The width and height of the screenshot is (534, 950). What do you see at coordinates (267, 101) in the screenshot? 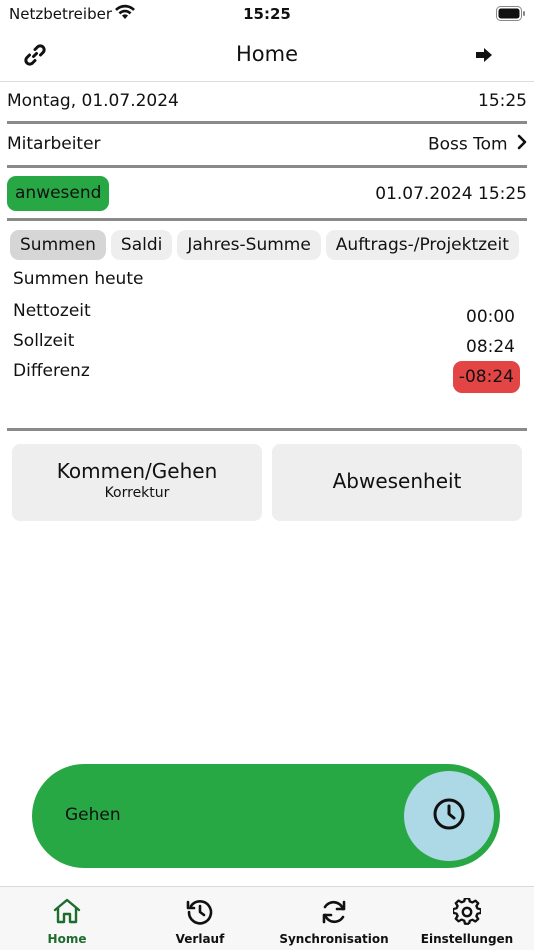
I see `date-row: Montag, 01.07.2024 15:25` at bounding box center [267, 101].